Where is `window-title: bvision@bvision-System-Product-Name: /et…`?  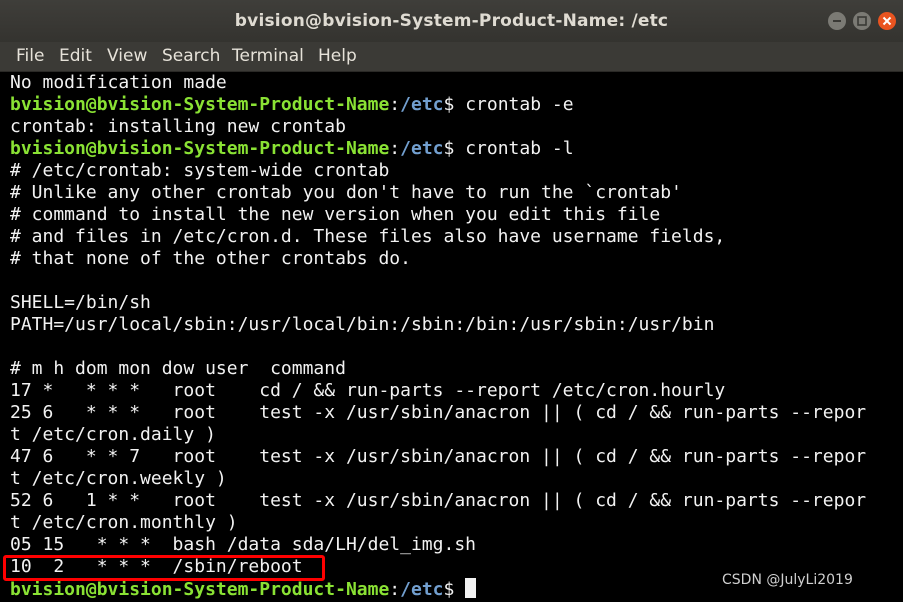
window-title: bvision@bvision-System-Product-Name: /et… is located at coordinates (451, 21).